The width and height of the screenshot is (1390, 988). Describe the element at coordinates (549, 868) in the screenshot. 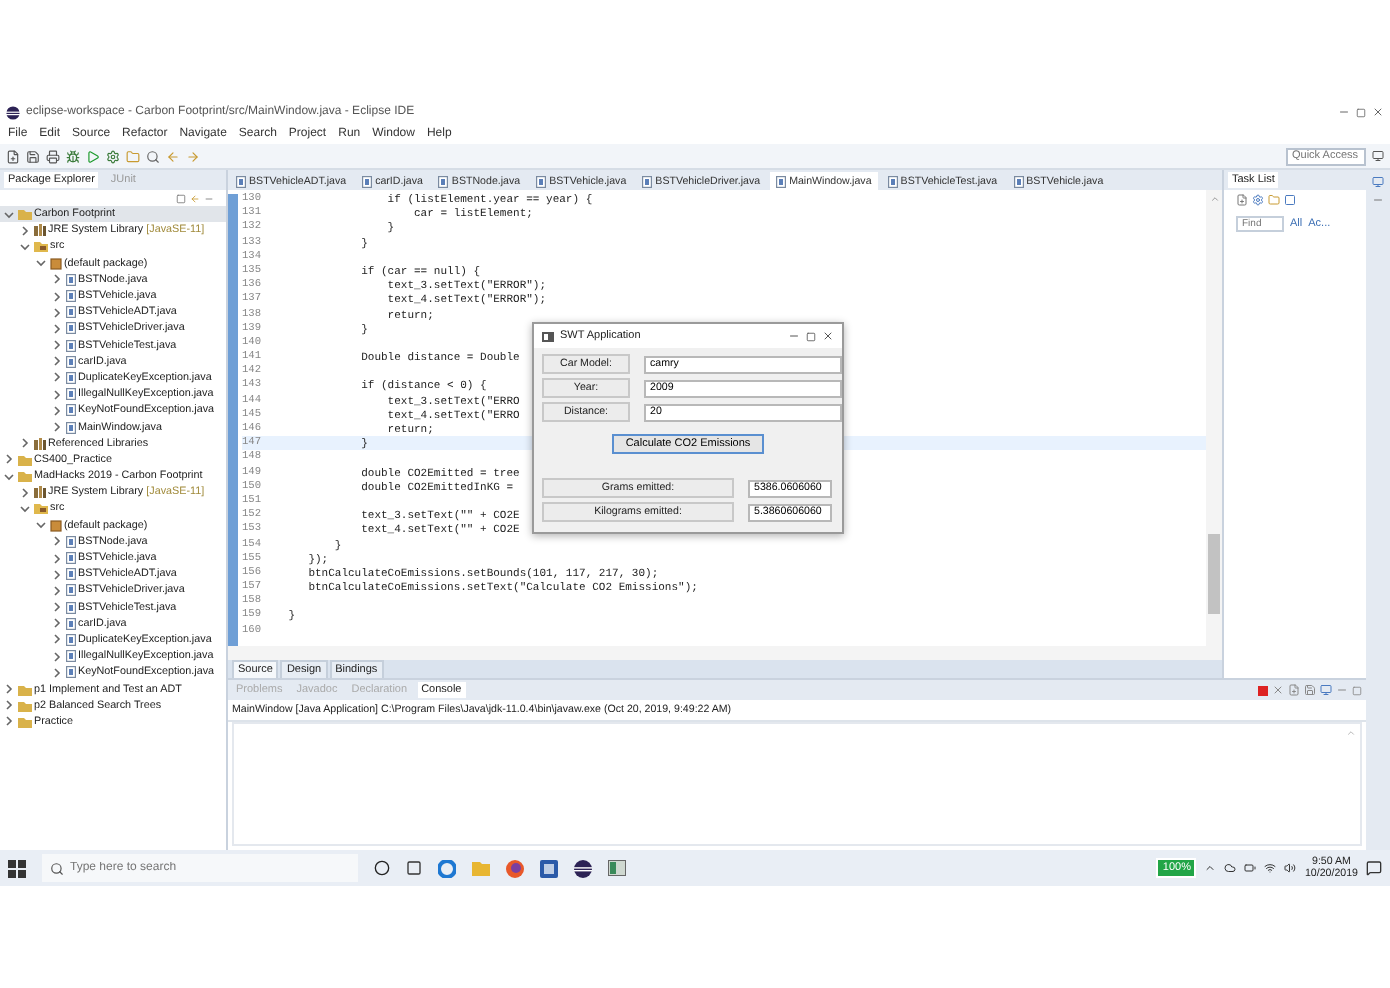

I see `document-app-icon` at that location.